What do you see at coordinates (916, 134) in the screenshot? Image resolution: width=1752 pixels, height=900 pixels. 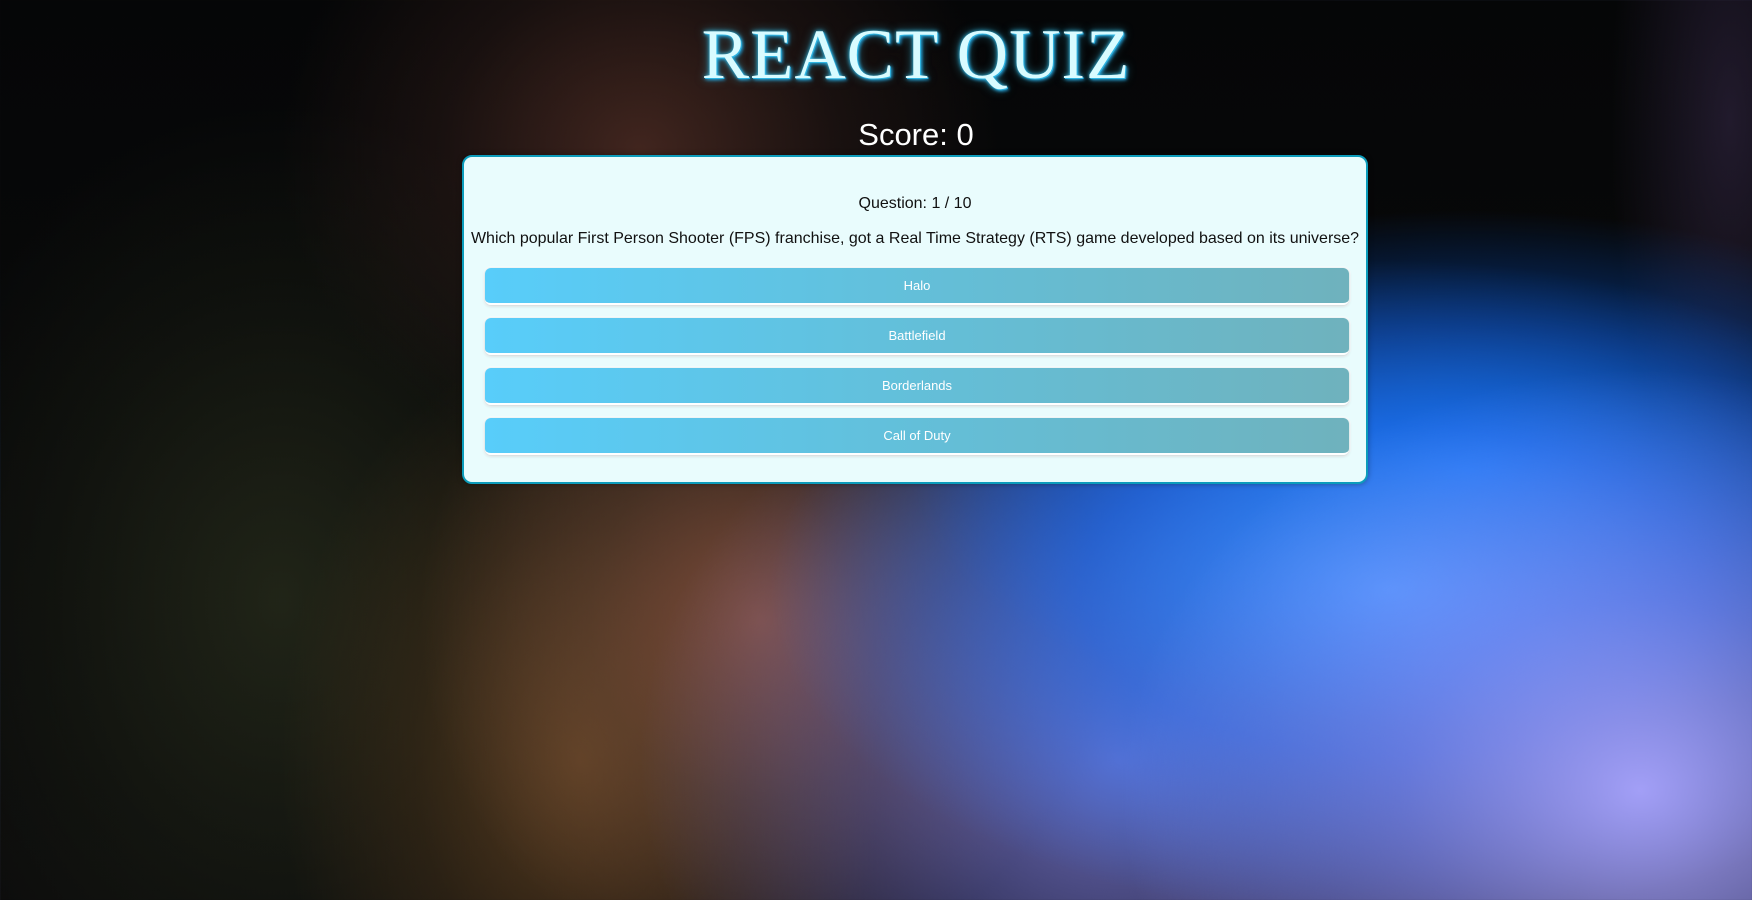 I see `score-display: Score: 0` at bounding box center [916, 134].